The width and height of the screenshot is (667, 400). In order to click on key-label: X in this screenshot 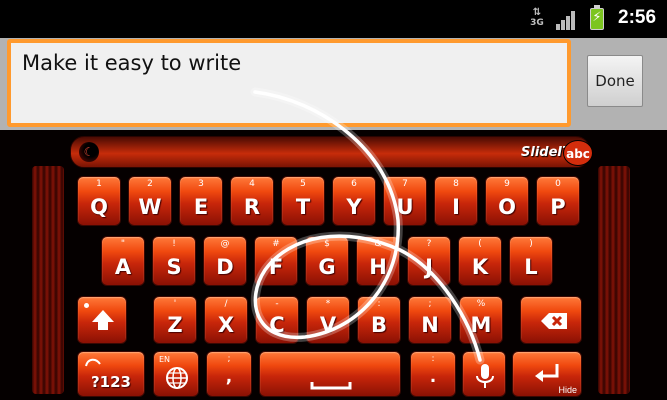, I will do `click(226, 325)`.